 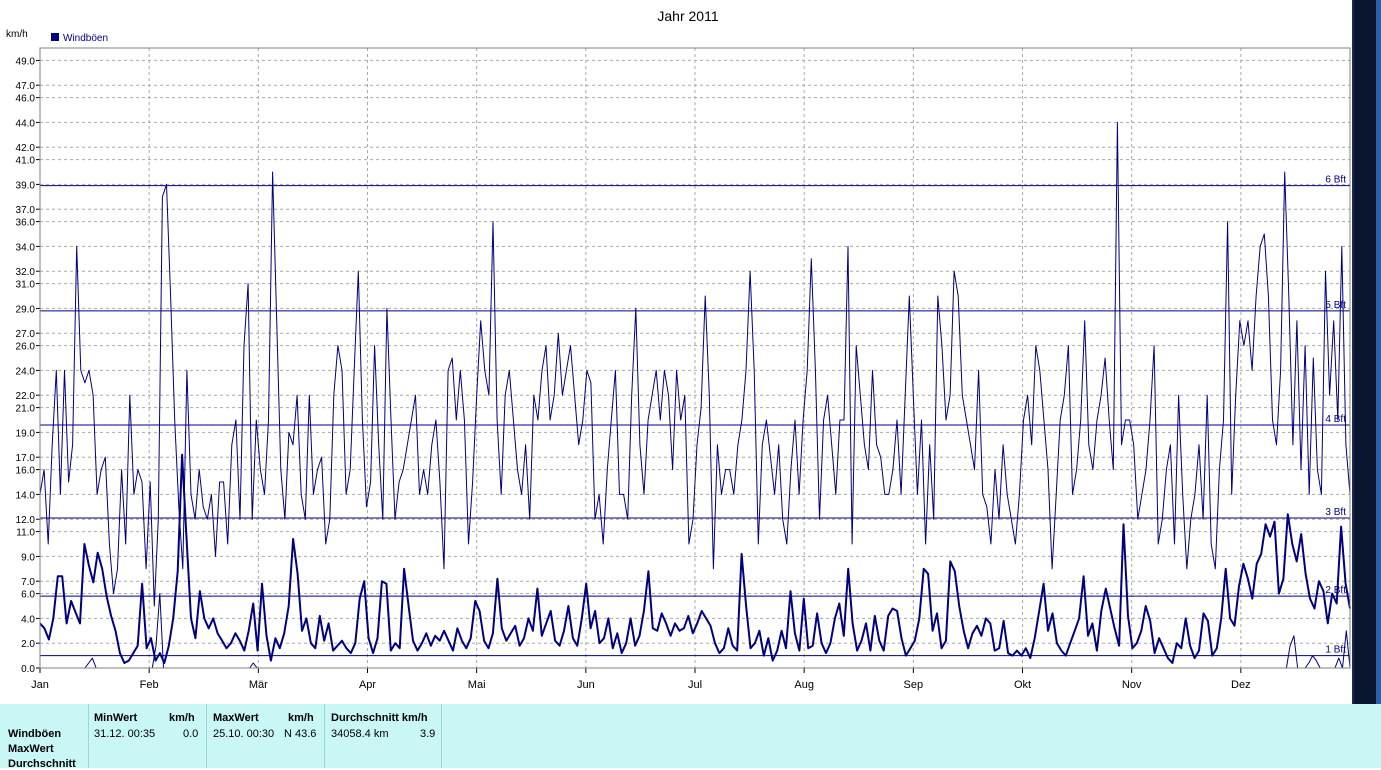 I want to click on y-tick-label: 26.0, so click(x=26, y=347).